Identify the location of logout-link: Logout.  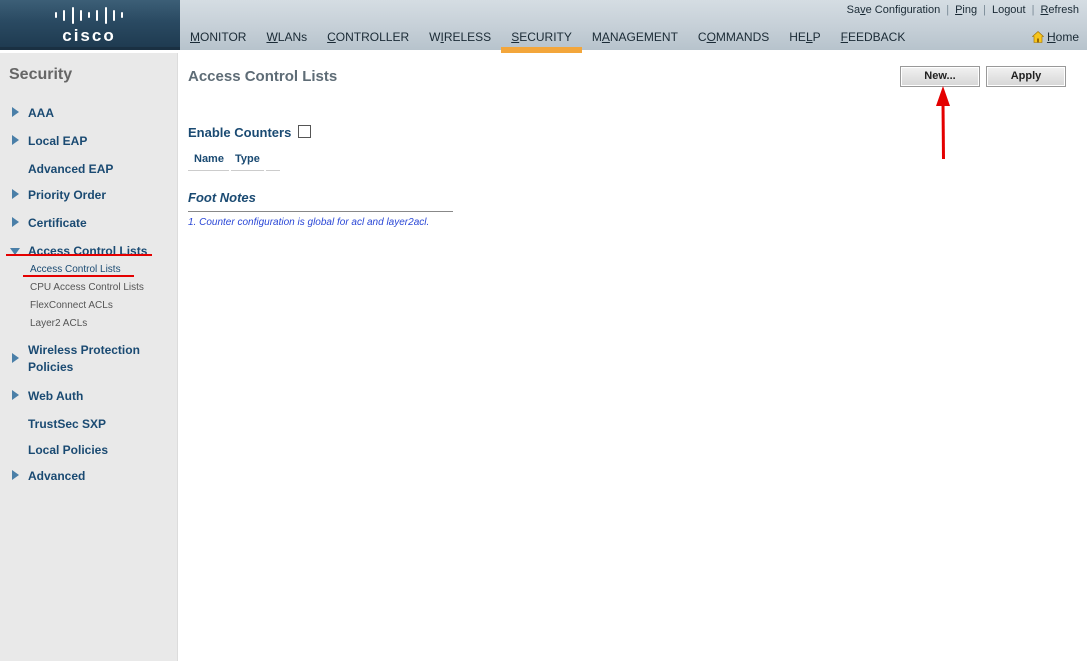
(1009, 10).